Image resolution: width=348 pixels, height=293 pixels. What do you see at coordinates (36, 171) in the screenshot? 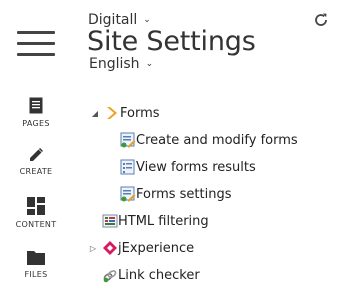
I see `nav-item-label: CREATE` at bounding box center [36, 171].